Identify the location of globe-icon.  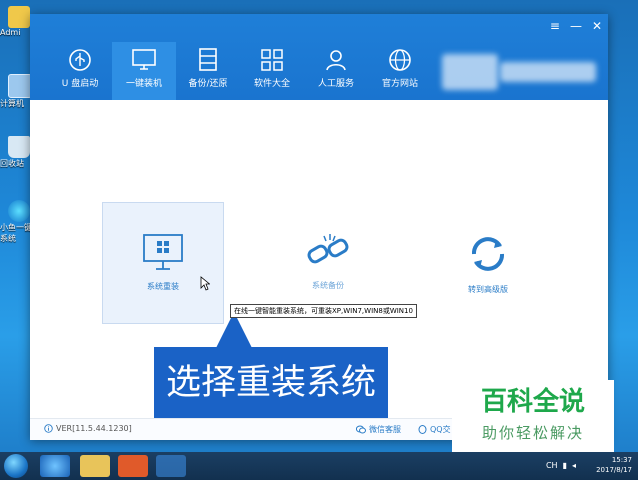
(400, 60).